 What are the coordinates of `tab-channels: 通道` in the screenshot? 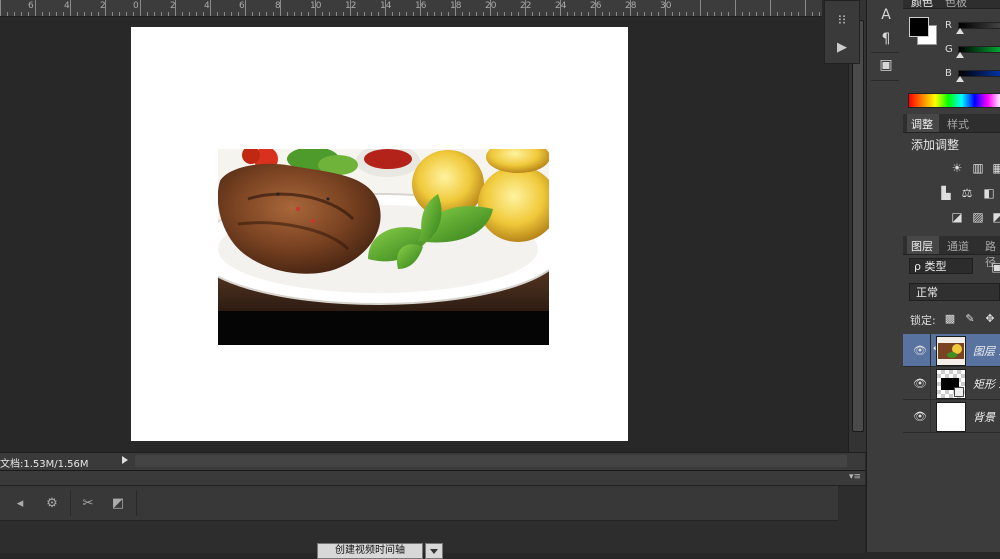 It's located at (958, 246).